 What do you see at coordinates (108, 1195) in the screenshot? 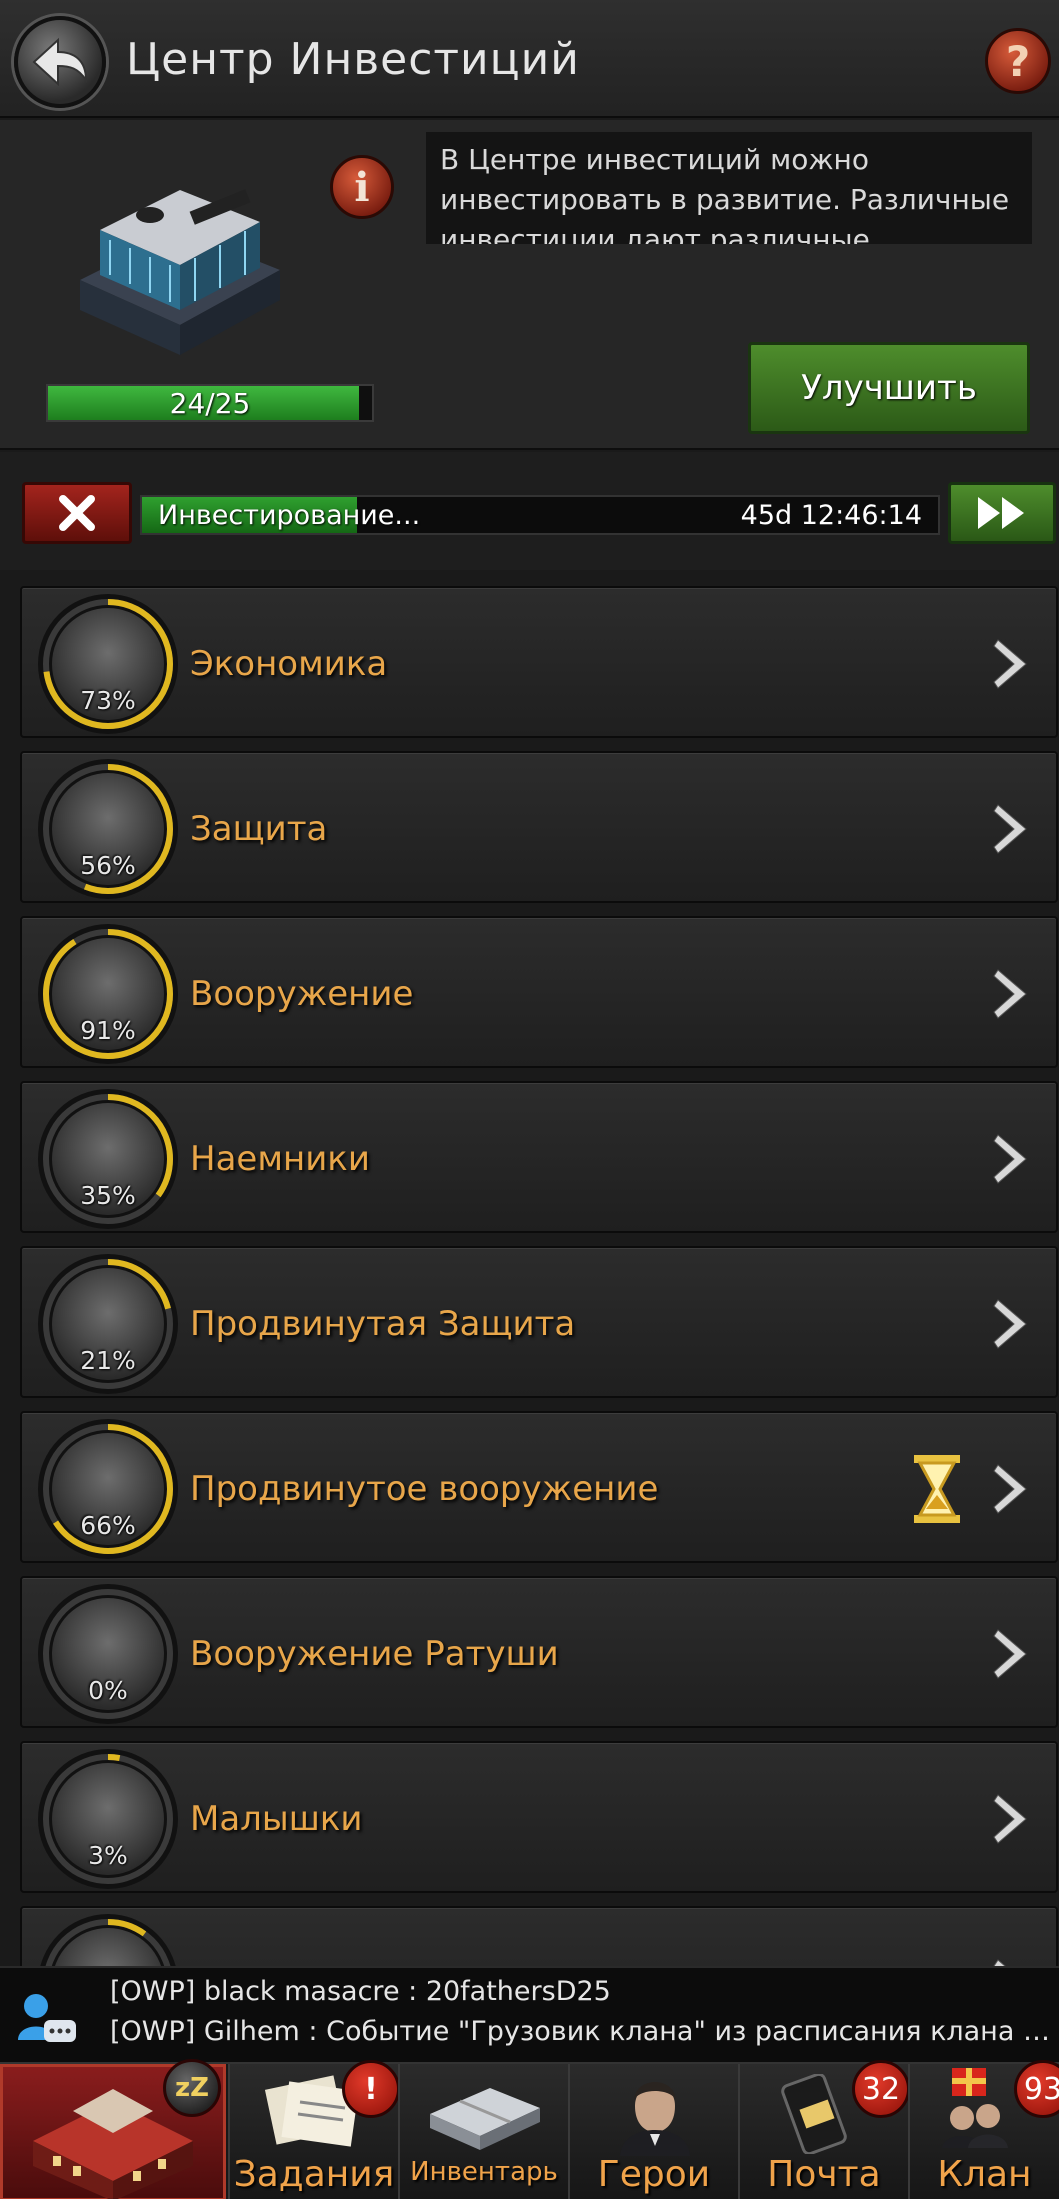
I see `item-percent: 35%` at bounding box center [108, 1195].